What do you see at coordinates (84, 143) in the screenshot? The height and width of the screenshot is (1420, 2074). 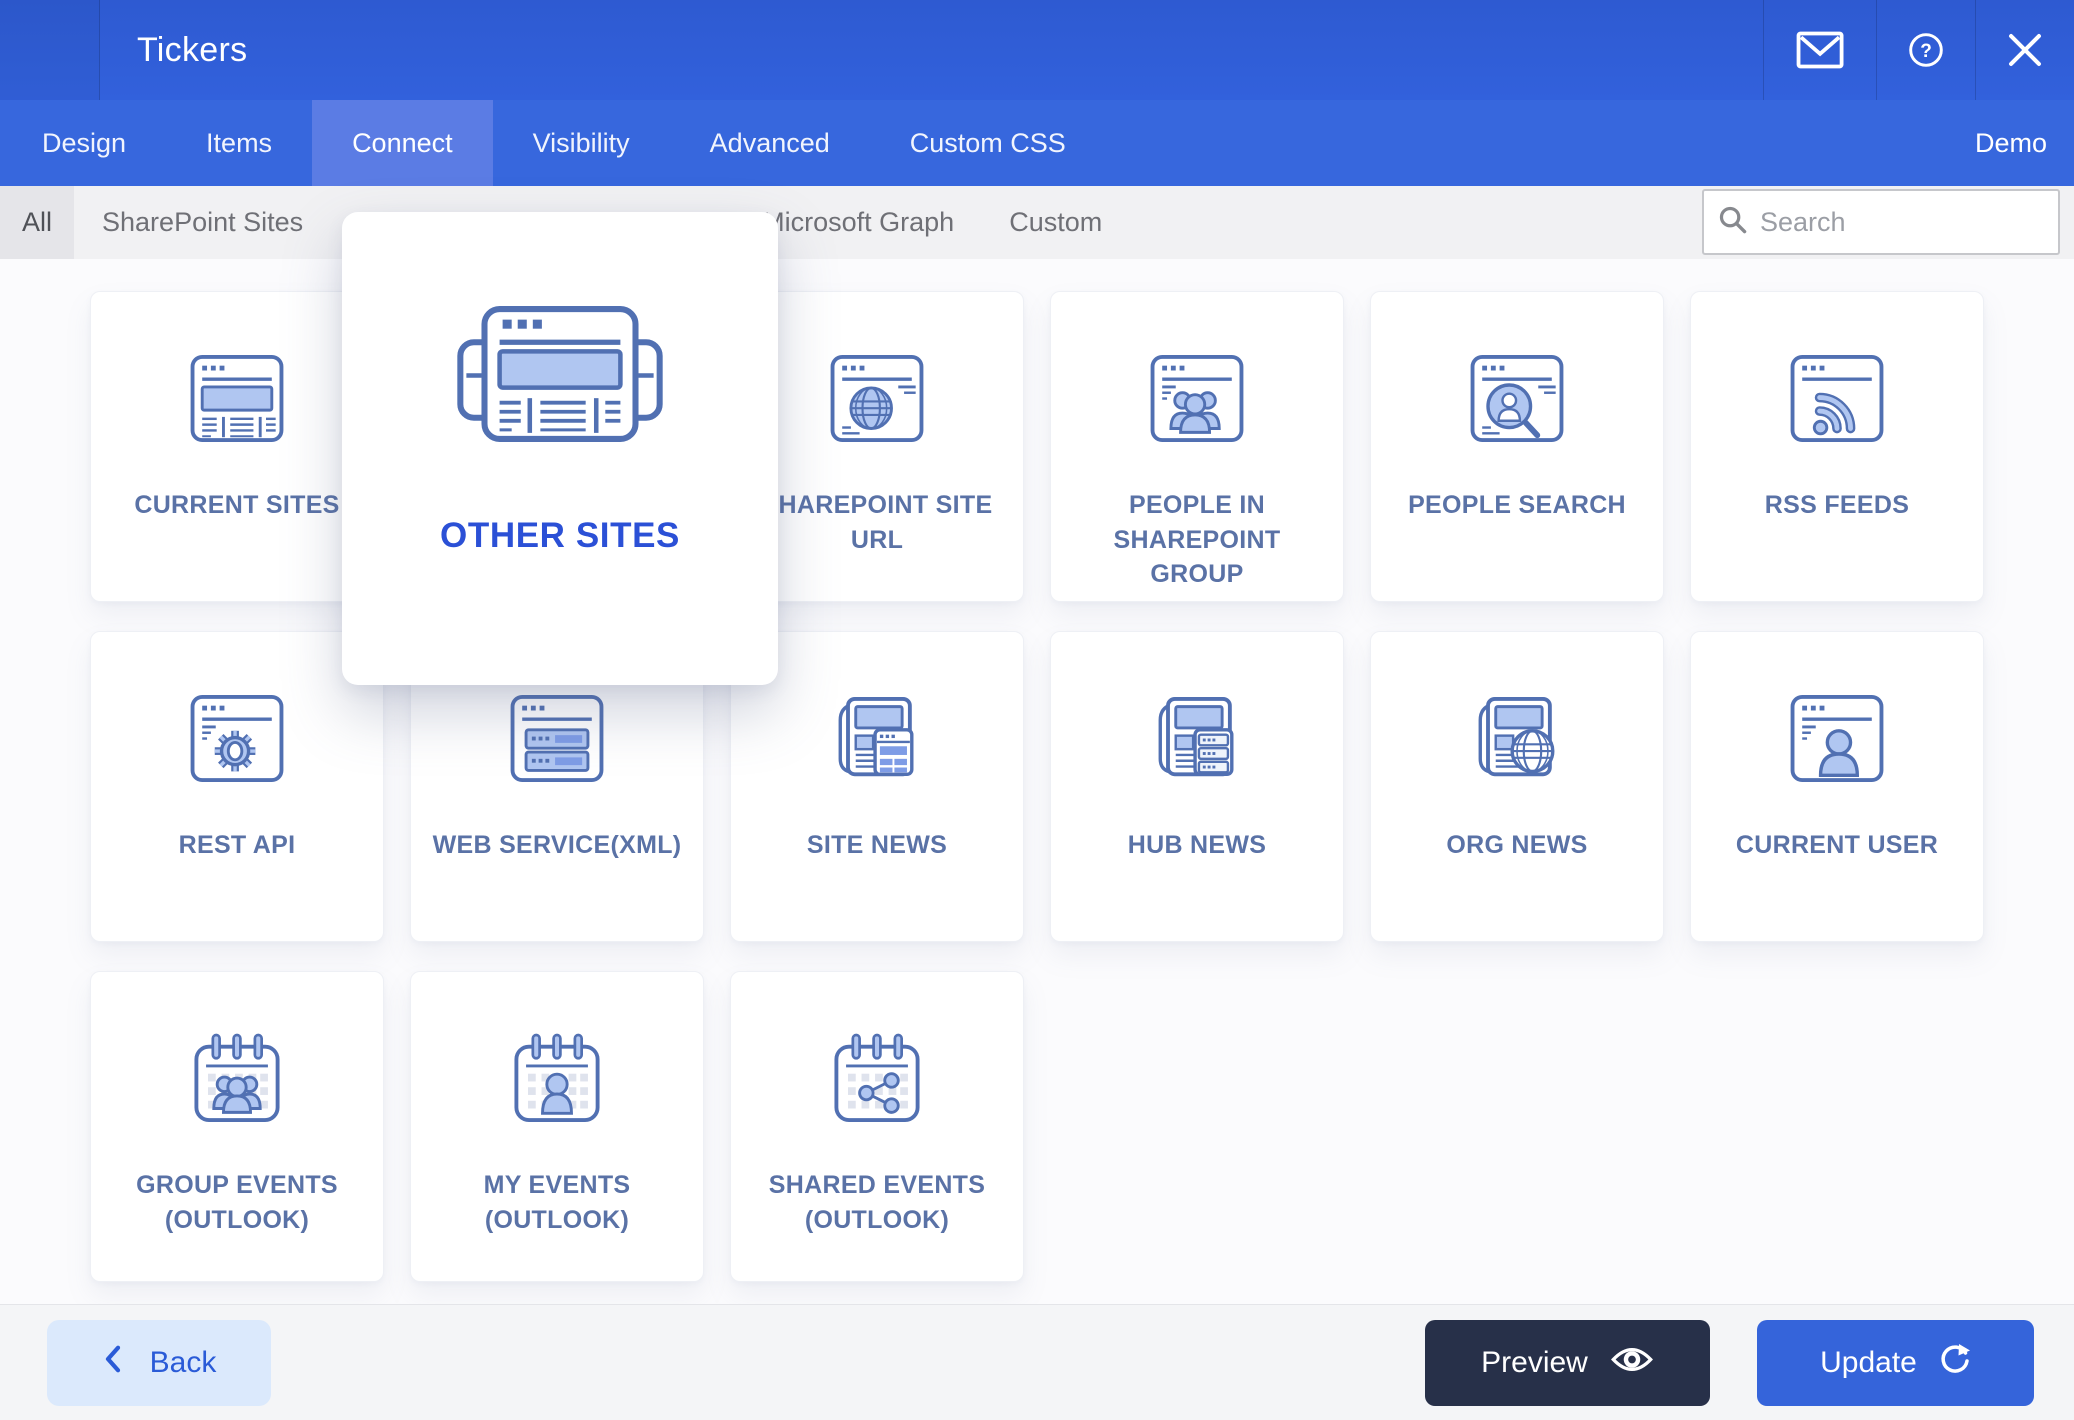 I see `tab-design: Design` at bounding box center [84, 143].